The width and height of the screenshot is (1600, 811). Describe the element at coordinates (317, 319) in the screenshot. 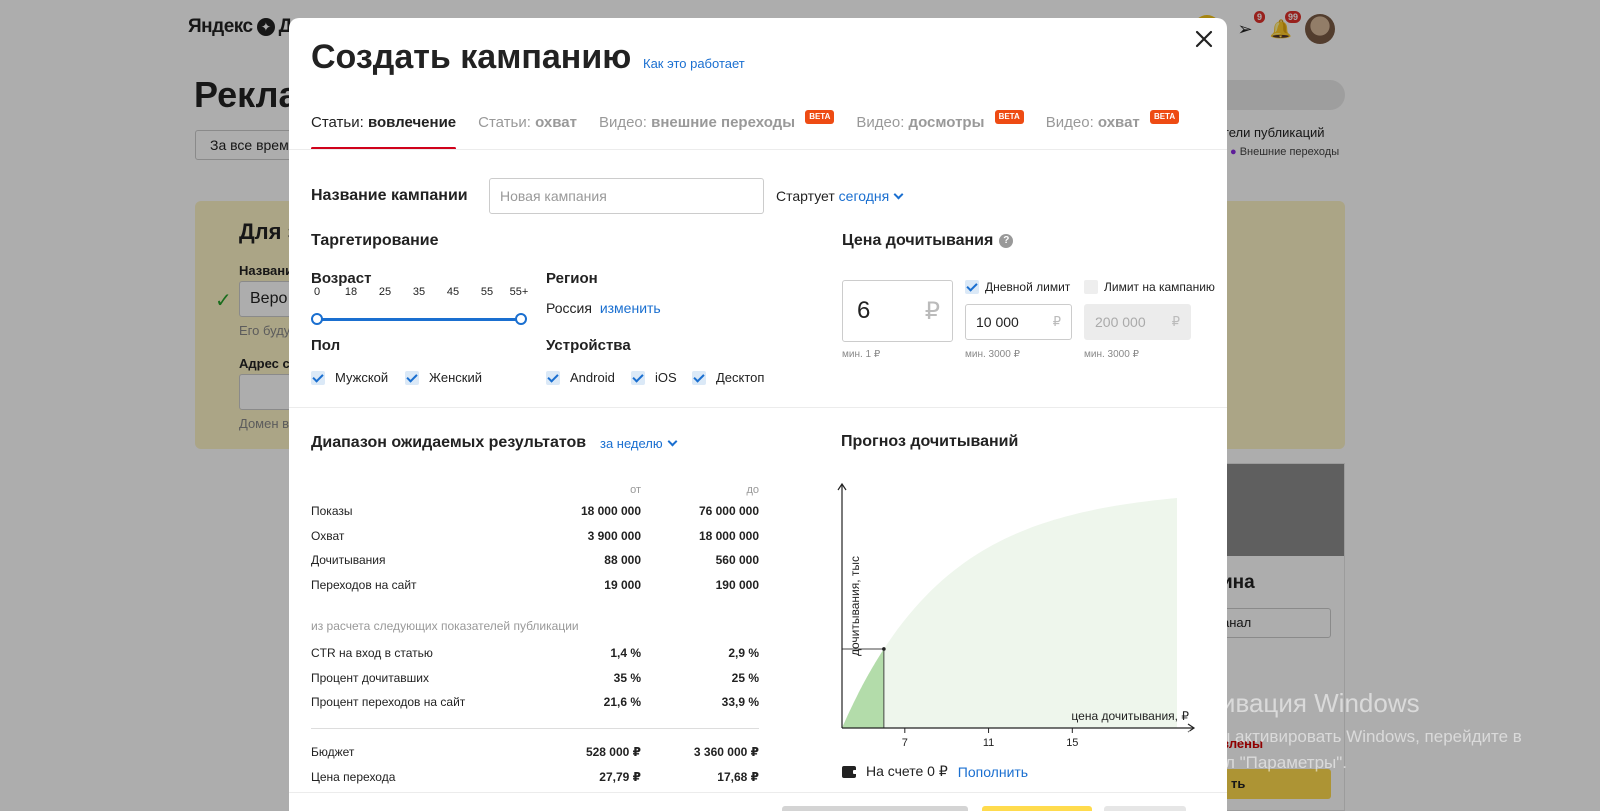

I see `slider-min-handle` at that location.